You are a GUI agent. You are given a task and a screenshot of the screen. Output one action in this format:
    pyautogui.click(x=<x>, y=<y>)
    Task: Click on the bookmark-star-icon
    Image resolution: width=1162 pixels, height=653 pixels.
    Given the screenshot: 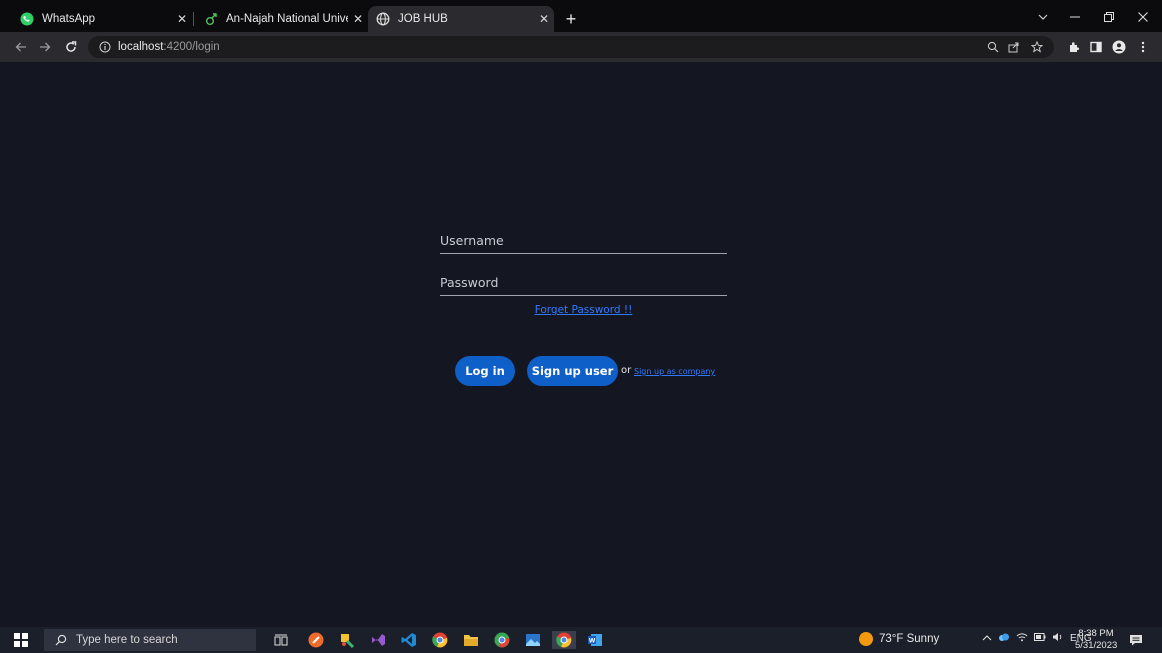 What is the action you would take?
    pyautogui.click(x=1037, y=47)
    